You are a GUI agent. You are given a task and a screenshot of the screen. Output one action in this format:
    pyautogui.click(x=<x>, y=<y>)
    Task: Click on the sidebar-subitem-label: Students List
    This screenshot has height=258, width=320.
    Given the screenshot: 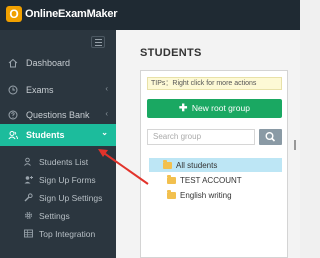 What is the action you would take?
    pyautogui.click(x=64, y=161)
    